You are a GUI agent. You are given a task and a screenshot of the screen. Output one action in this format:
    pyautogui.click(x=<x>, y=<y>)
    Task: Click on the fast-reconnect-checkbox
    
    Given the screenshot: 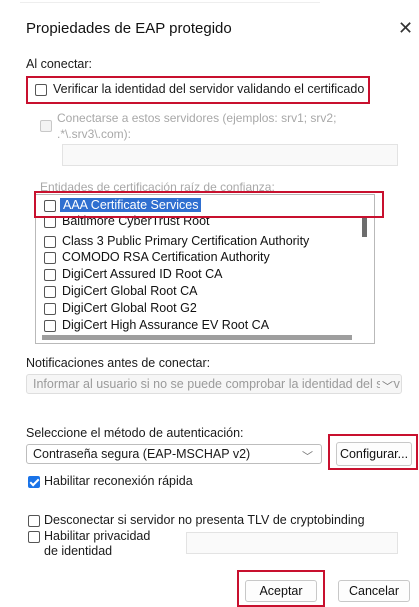 What is the action you would take?
    pyautogui.click(x=34, y=482)
    